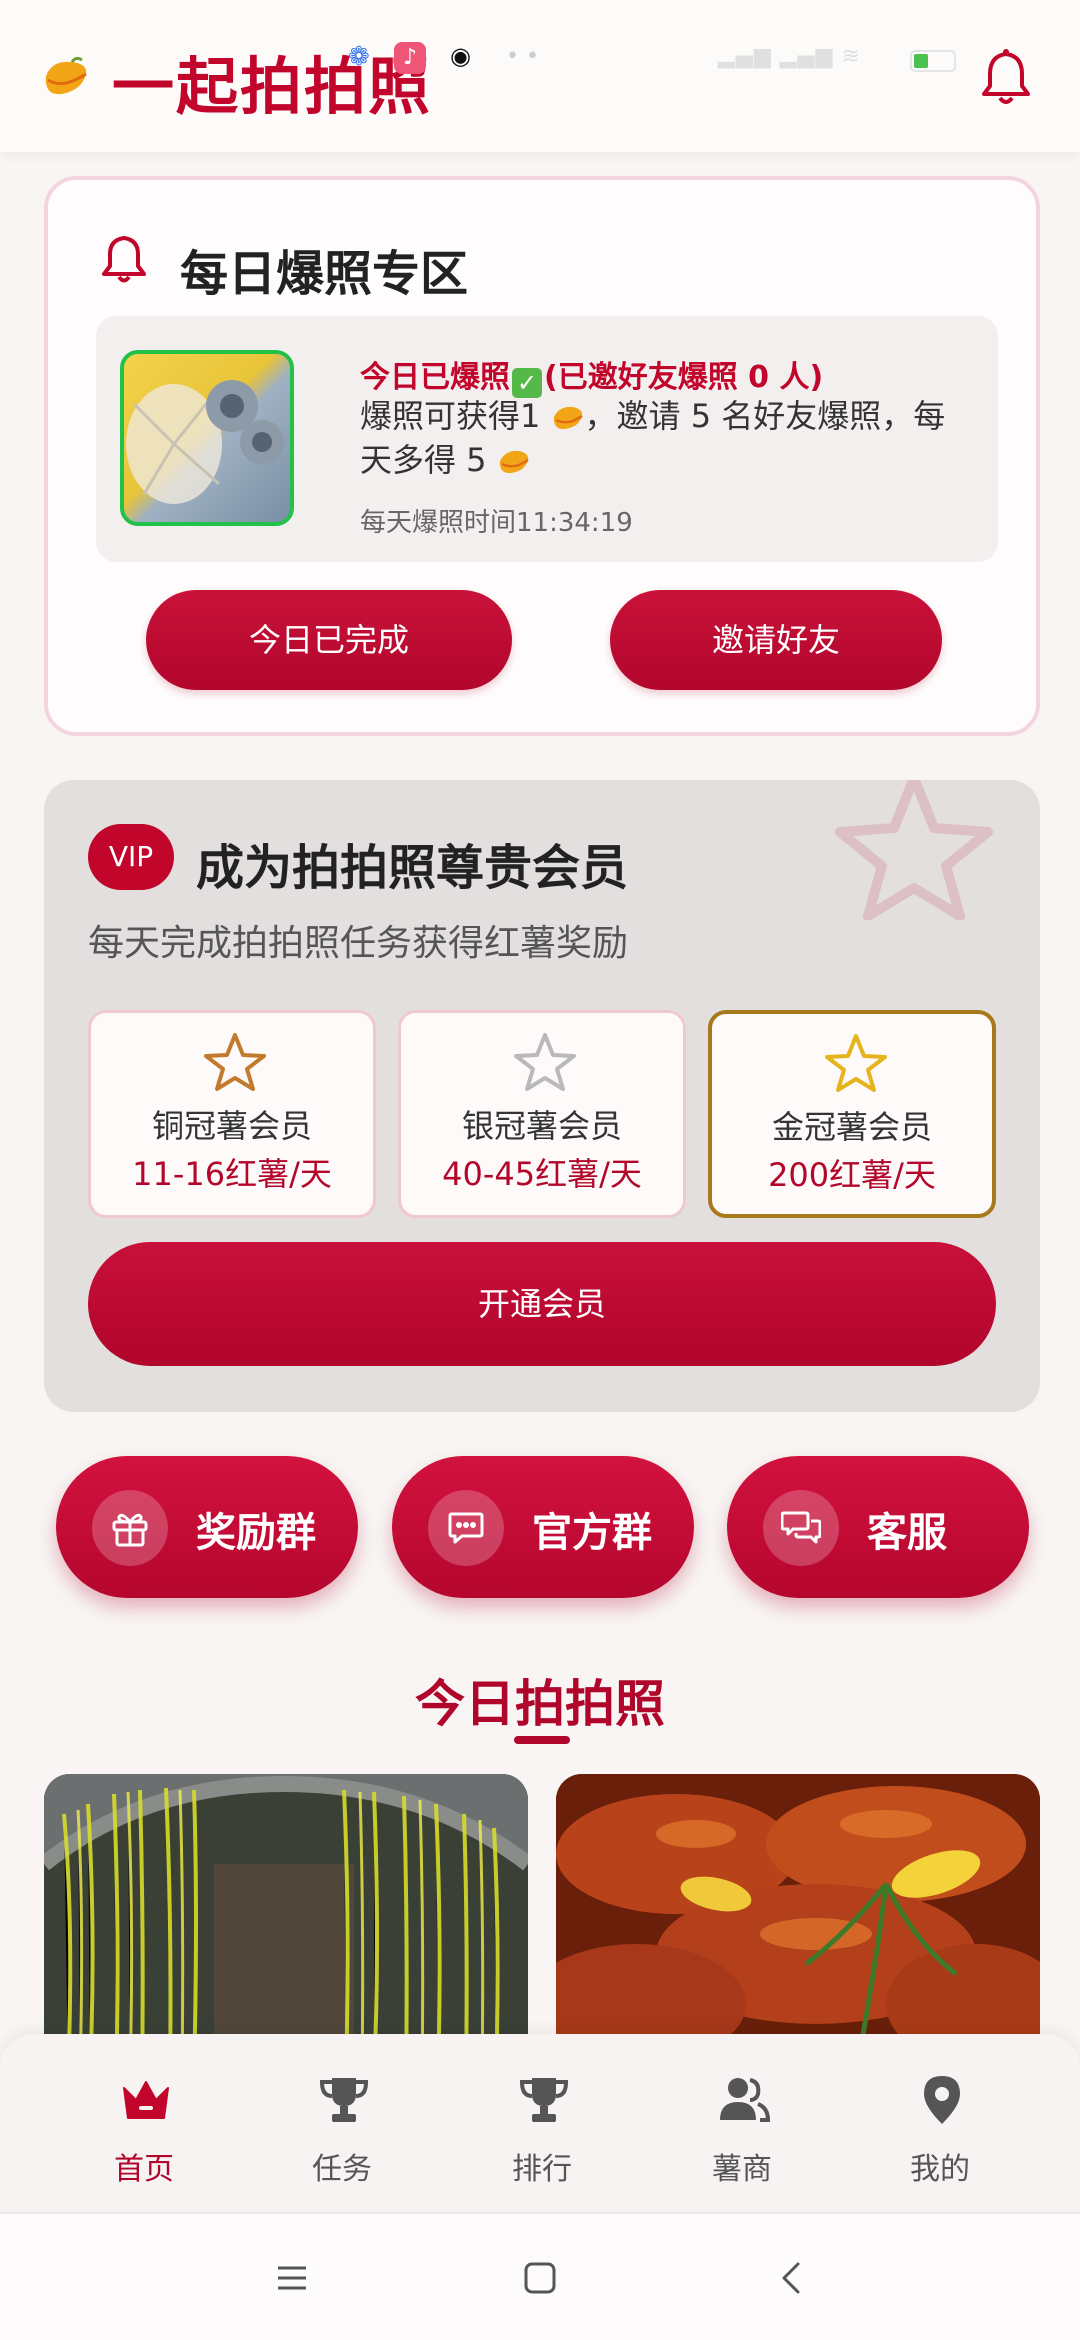 The height and width of the screenshot is (2340, 1080). I want to click on signal-icon: ▂▄▆ ▂▄▆ ≋, so click(789, 56).